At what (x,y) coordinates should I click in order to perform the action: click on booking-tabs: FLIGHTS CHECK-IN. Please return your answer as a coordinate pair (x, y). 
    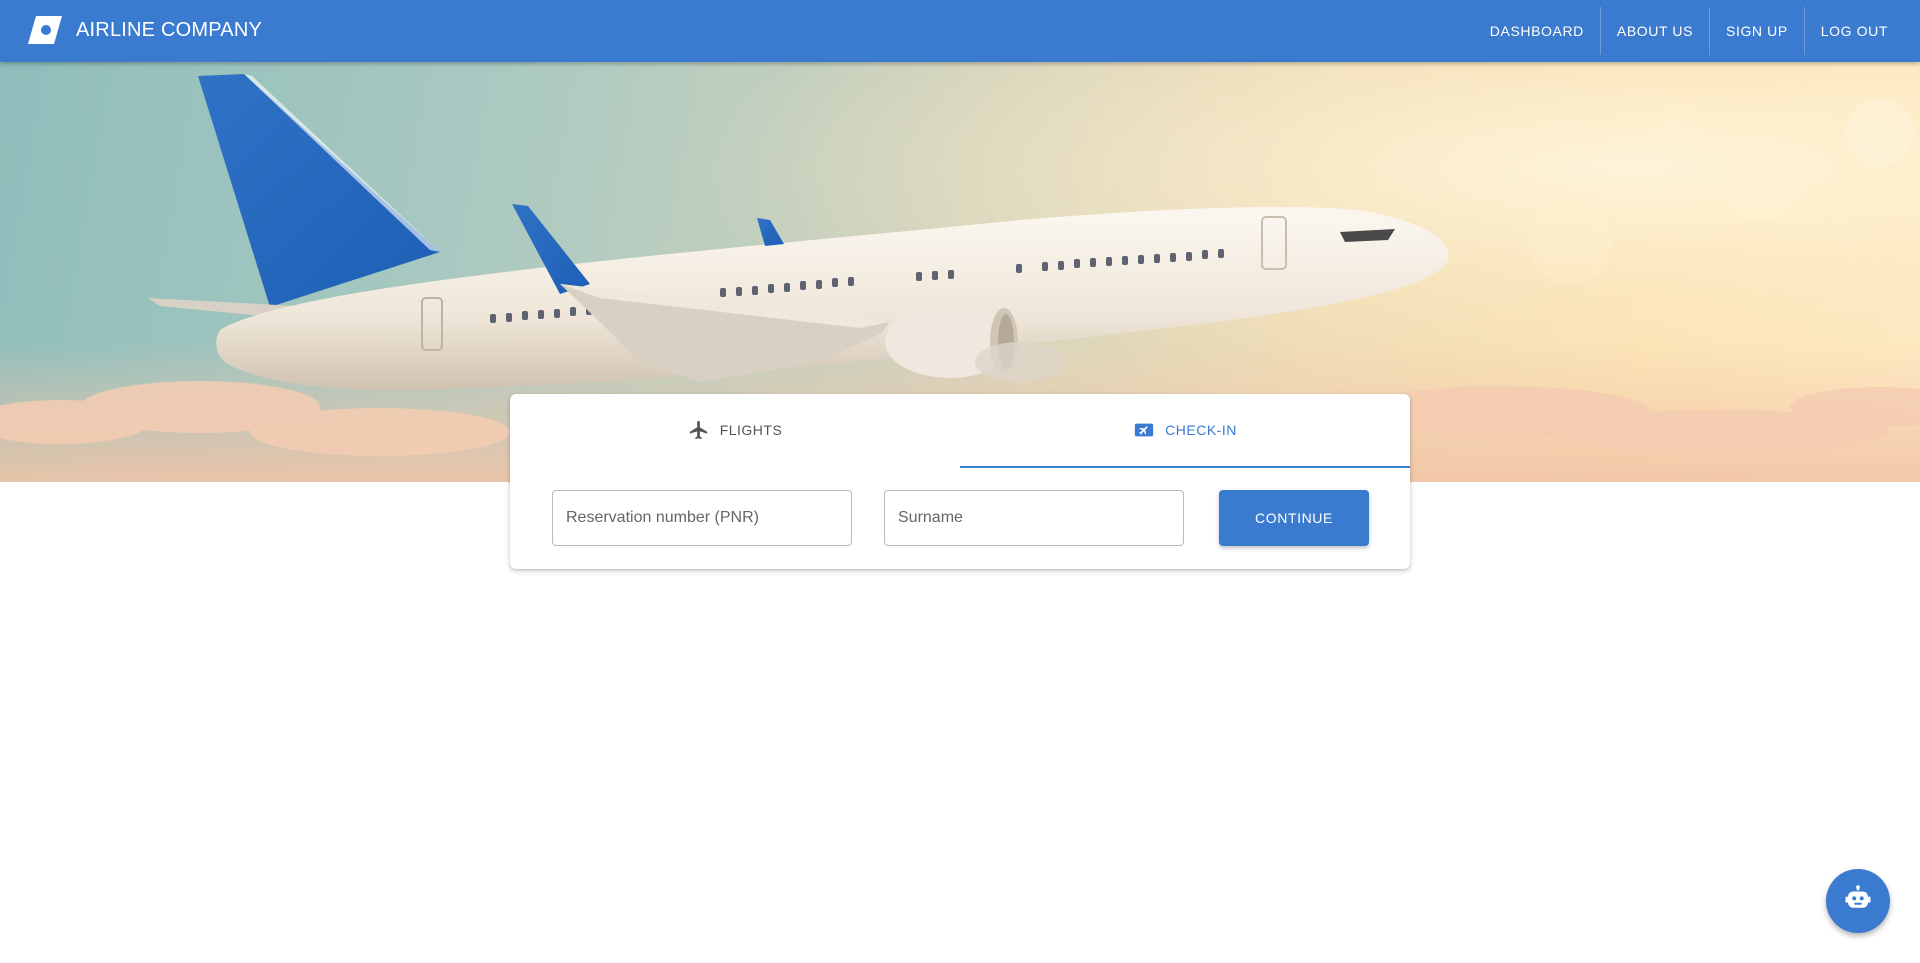
    Looking at the image, I should click on (960, 431).